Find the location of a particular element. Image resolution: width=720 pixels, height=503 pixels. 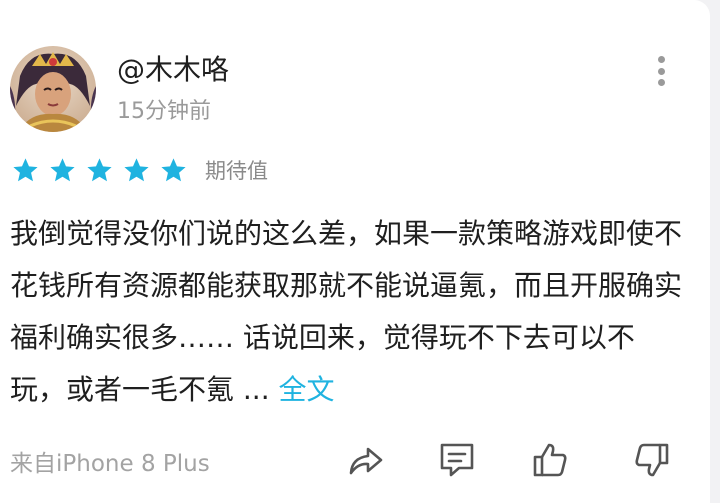

comment-button is located at coordinates (457, 460).